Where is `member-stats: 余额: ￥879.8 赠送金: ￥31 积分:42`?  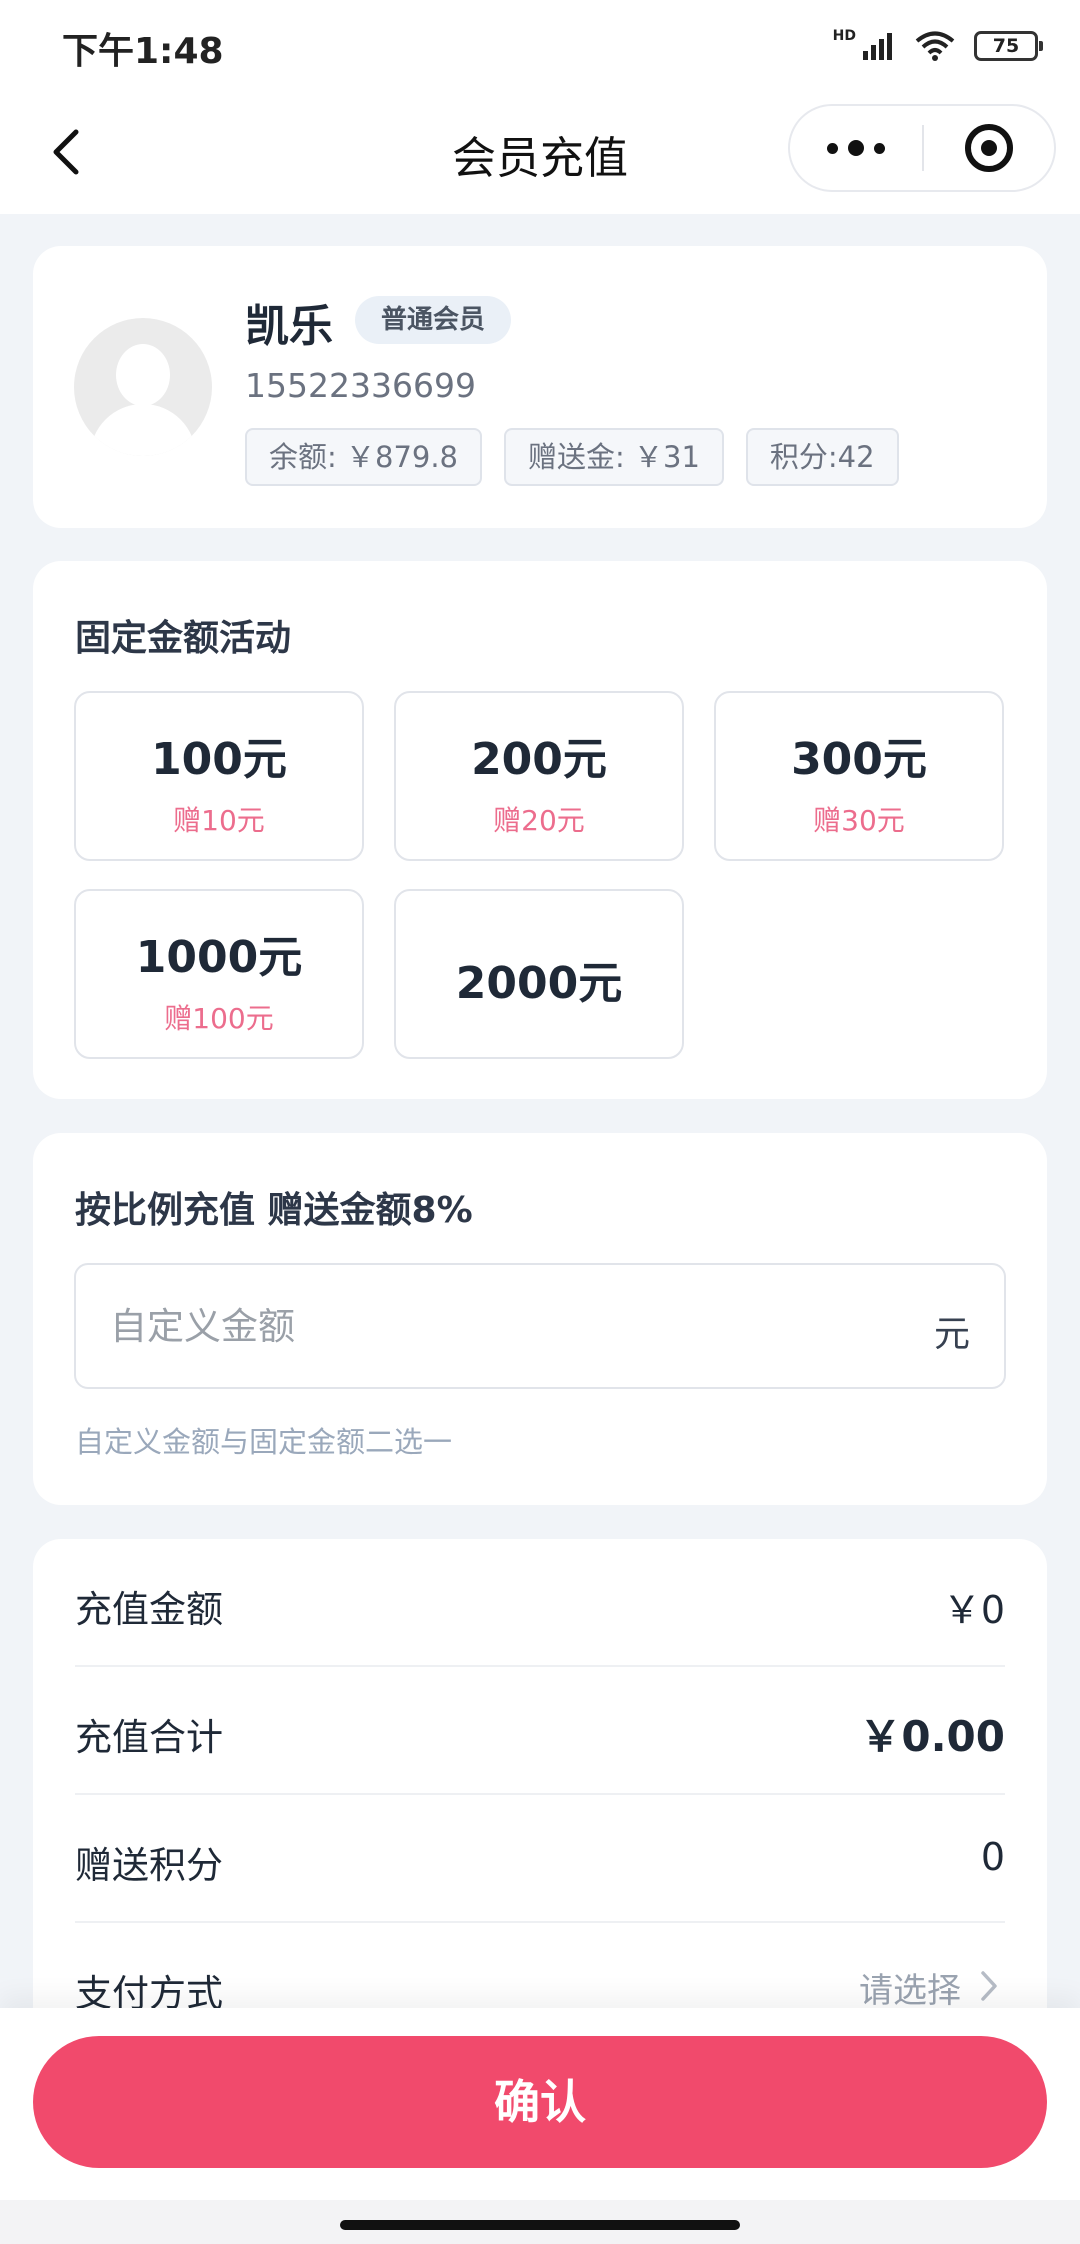
member-stats: 余额: ￥879.8 赠送金: ￥31 积分:42 is located at coordinates (572, 457).